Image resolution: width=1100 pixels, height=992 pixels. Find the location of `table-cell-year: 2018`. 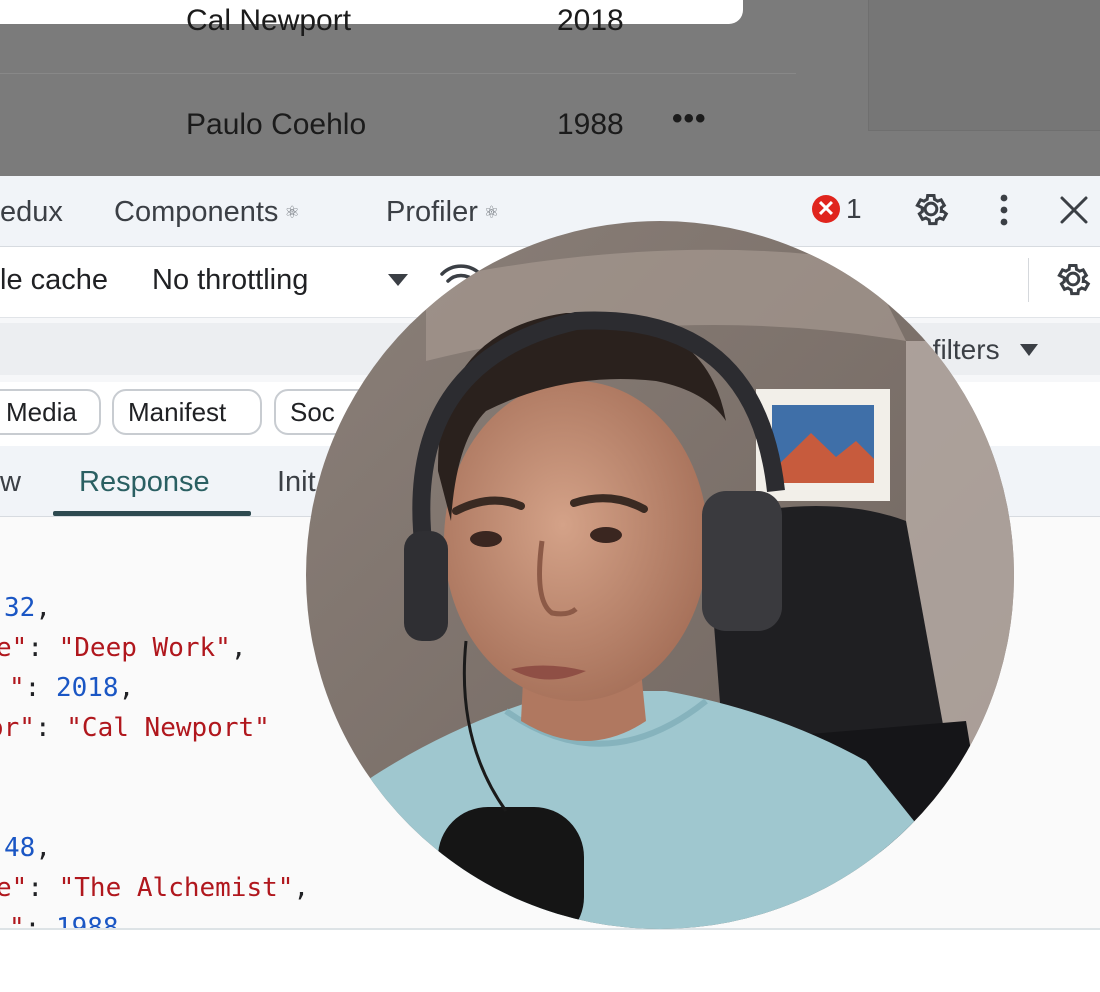

table-cell-year: 2018 is located at coordinates (590, 20).